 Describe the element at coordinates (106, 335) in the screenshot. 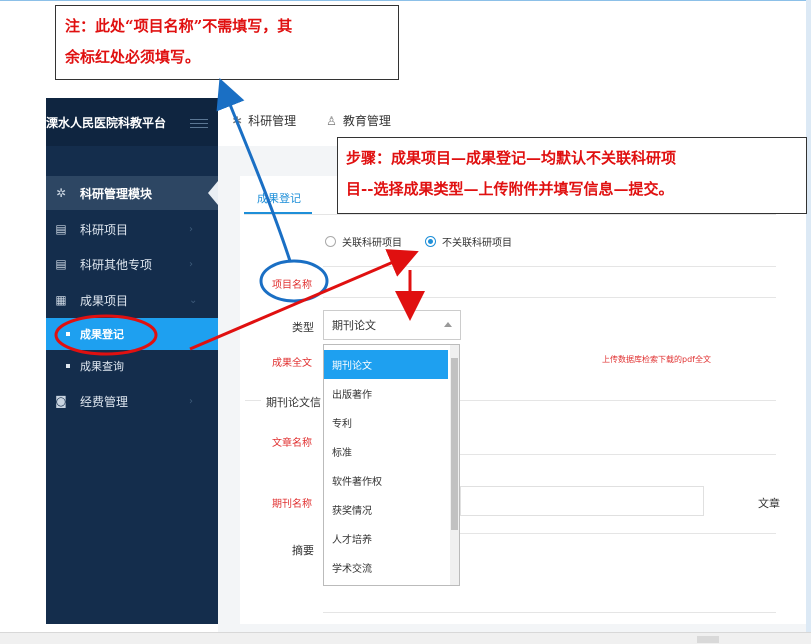

I see `highlight-ellipse-registration` at that location.